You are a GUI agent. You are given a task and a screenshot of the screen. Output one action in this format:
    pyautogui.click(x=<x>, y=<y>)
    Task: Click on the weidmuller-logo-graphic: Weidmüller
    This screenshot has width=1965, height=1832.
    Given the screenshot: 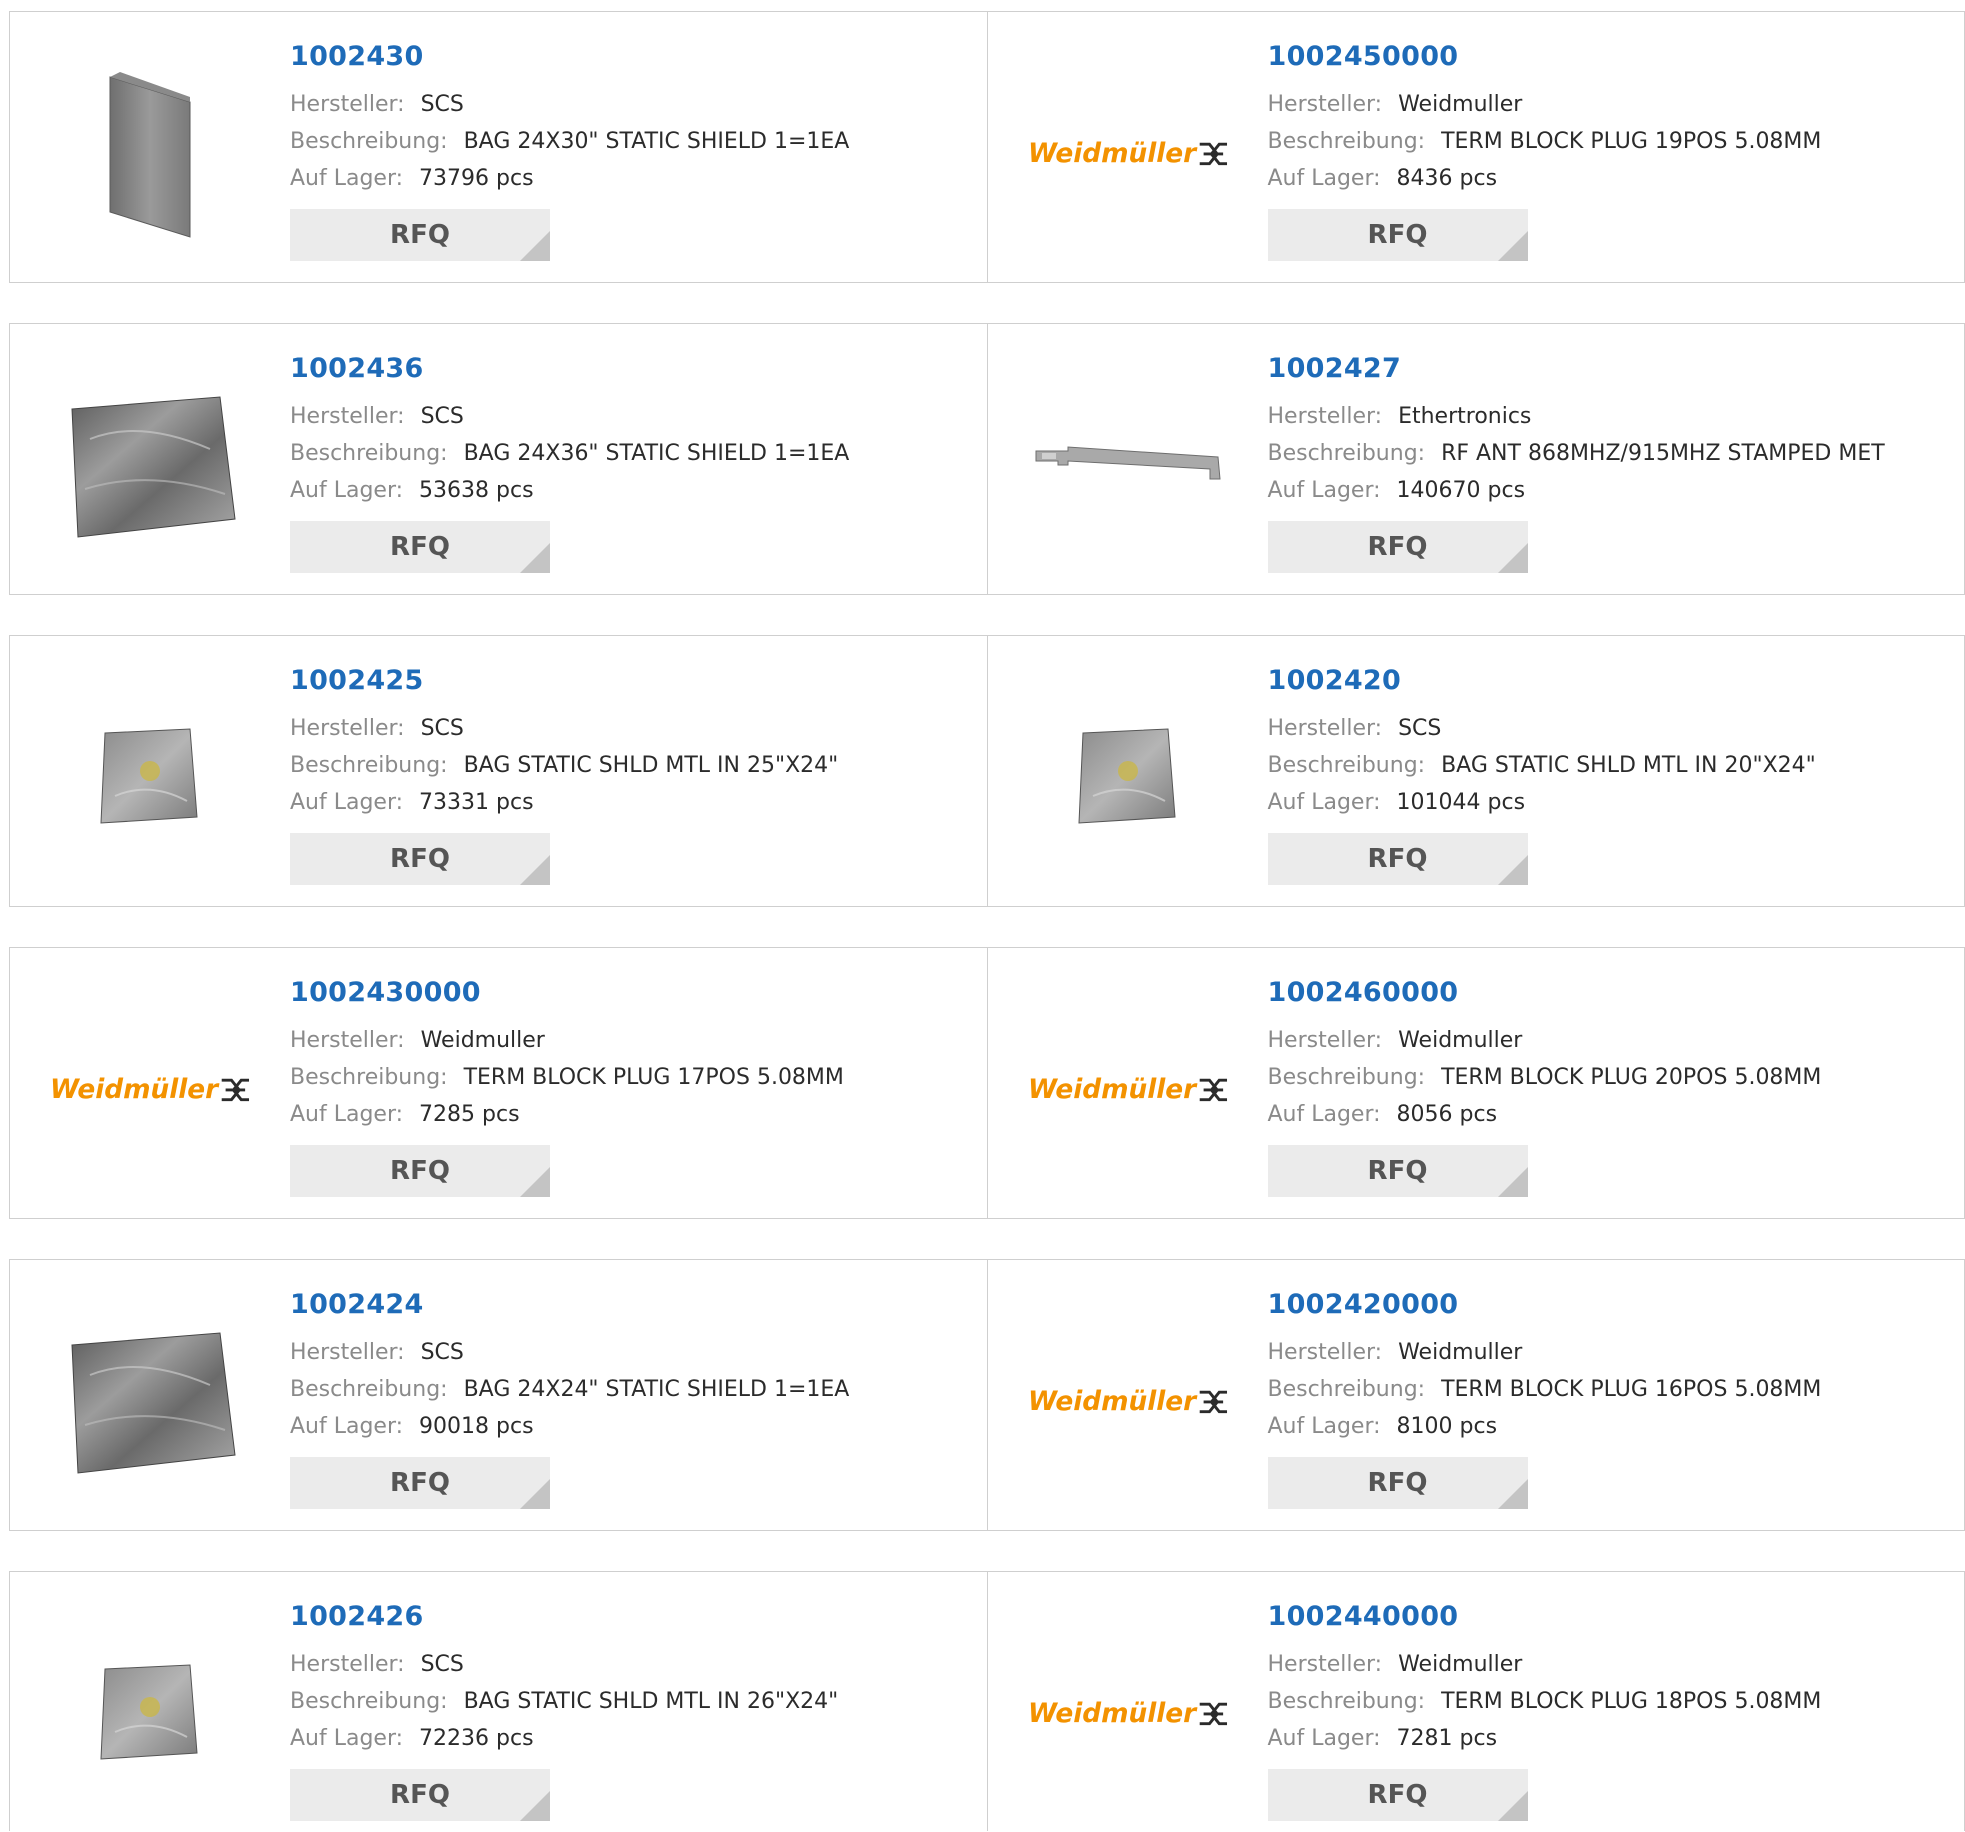 What is the action you would take?
    pyautogui.click(x=150, y=1090)
    